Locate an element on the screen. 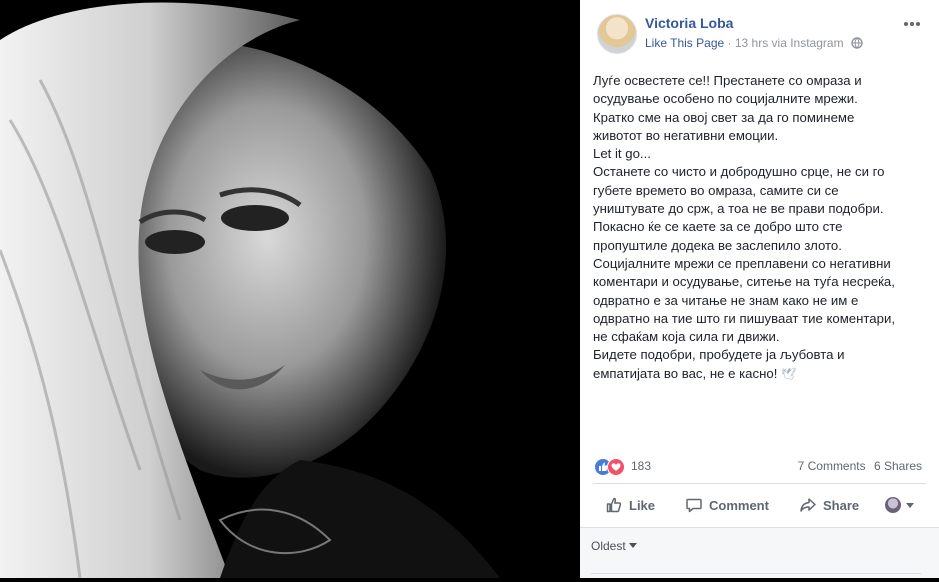 This screenshot has width=939, height=582. comment-share-counts: 7 Comments 6 Shares is located at coordinates (860, 466).